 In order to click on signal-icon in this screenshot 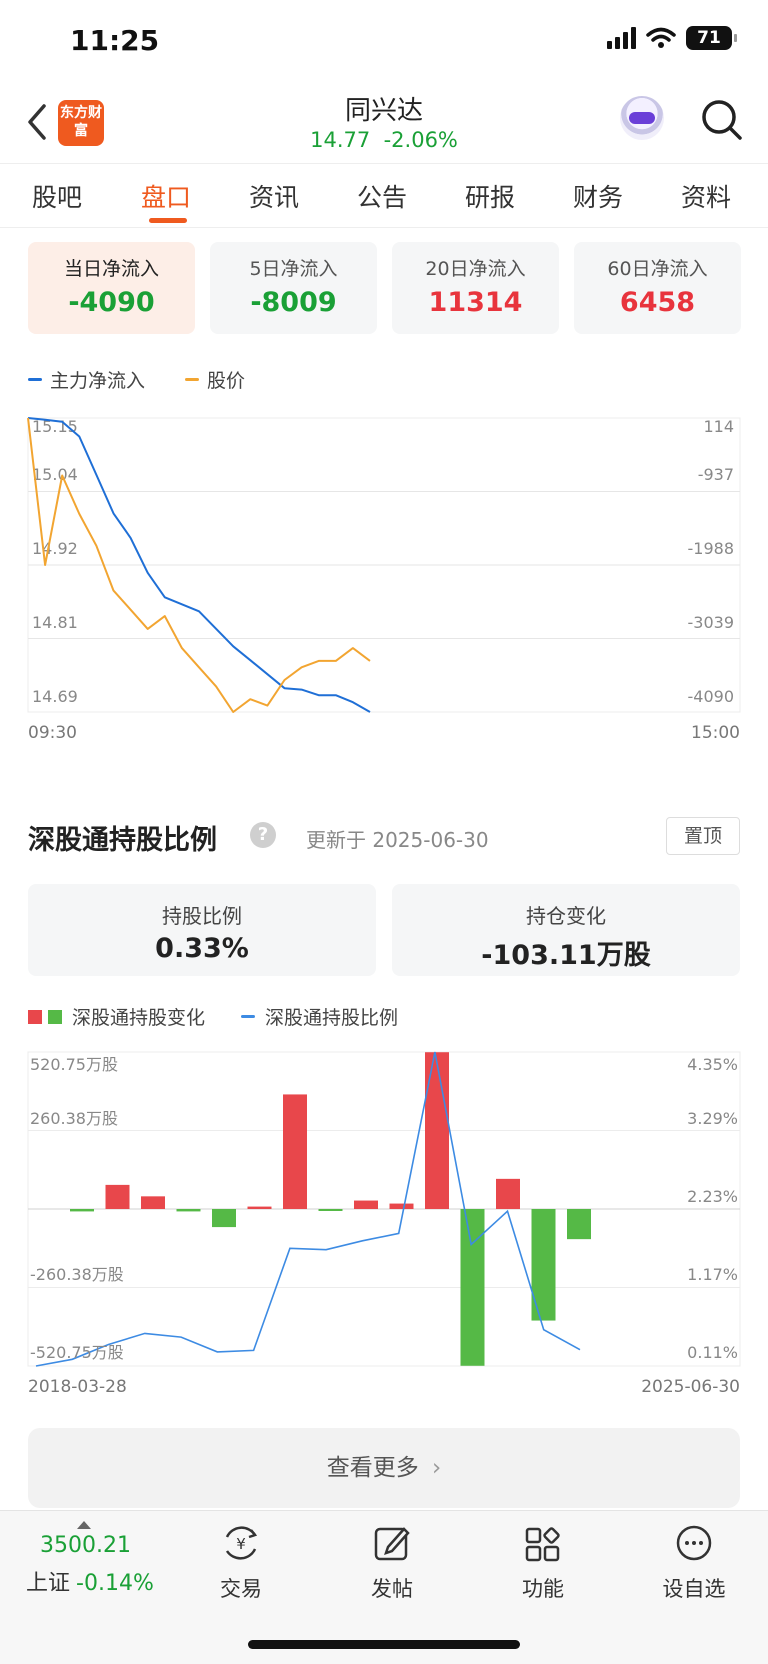, I will do `click(621, 38)`.